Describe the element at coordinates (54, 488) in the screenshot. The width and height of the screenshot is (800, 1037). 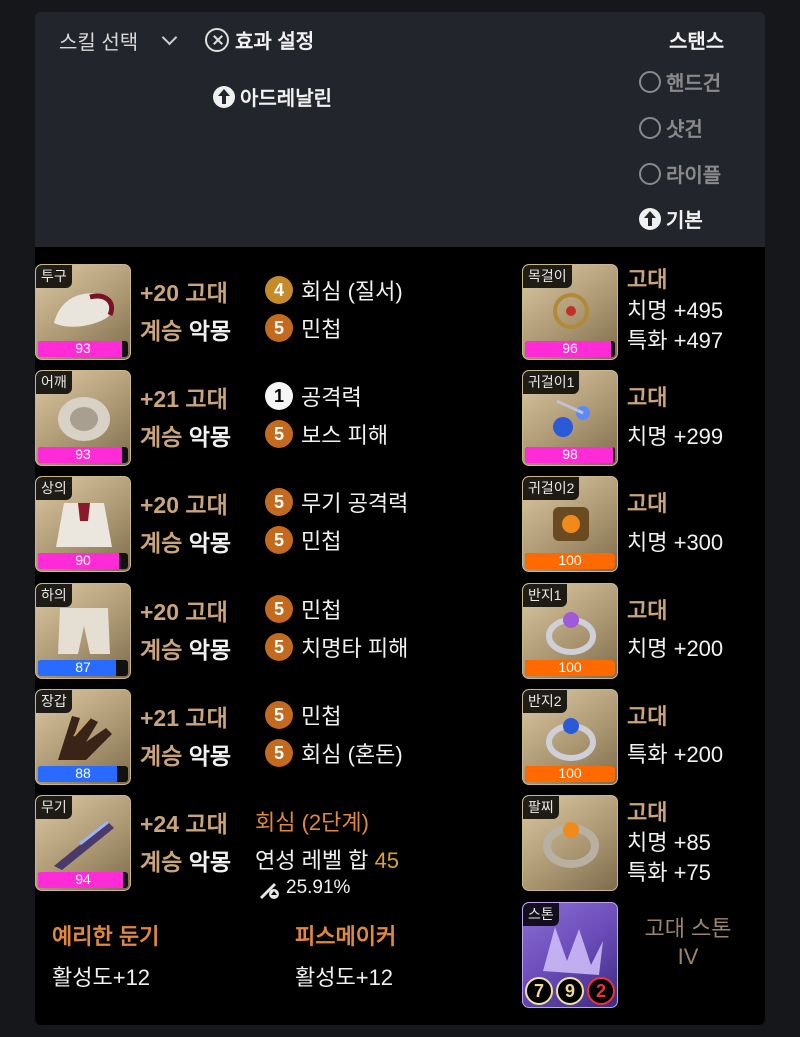
I see `slot-tag: 상의` at that location.